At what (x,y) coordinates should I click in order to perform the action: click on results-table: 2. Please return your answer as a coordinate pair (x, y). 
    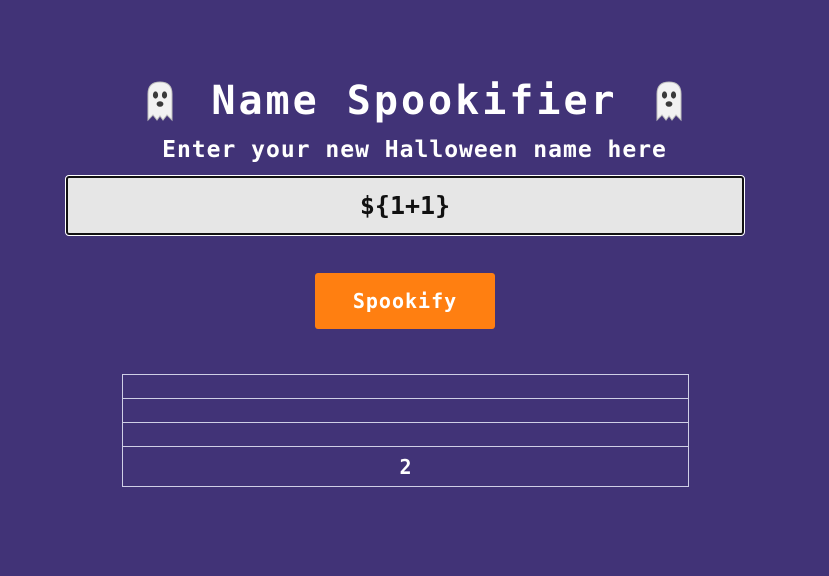
    Looking at the image, I should click on (405, 430).